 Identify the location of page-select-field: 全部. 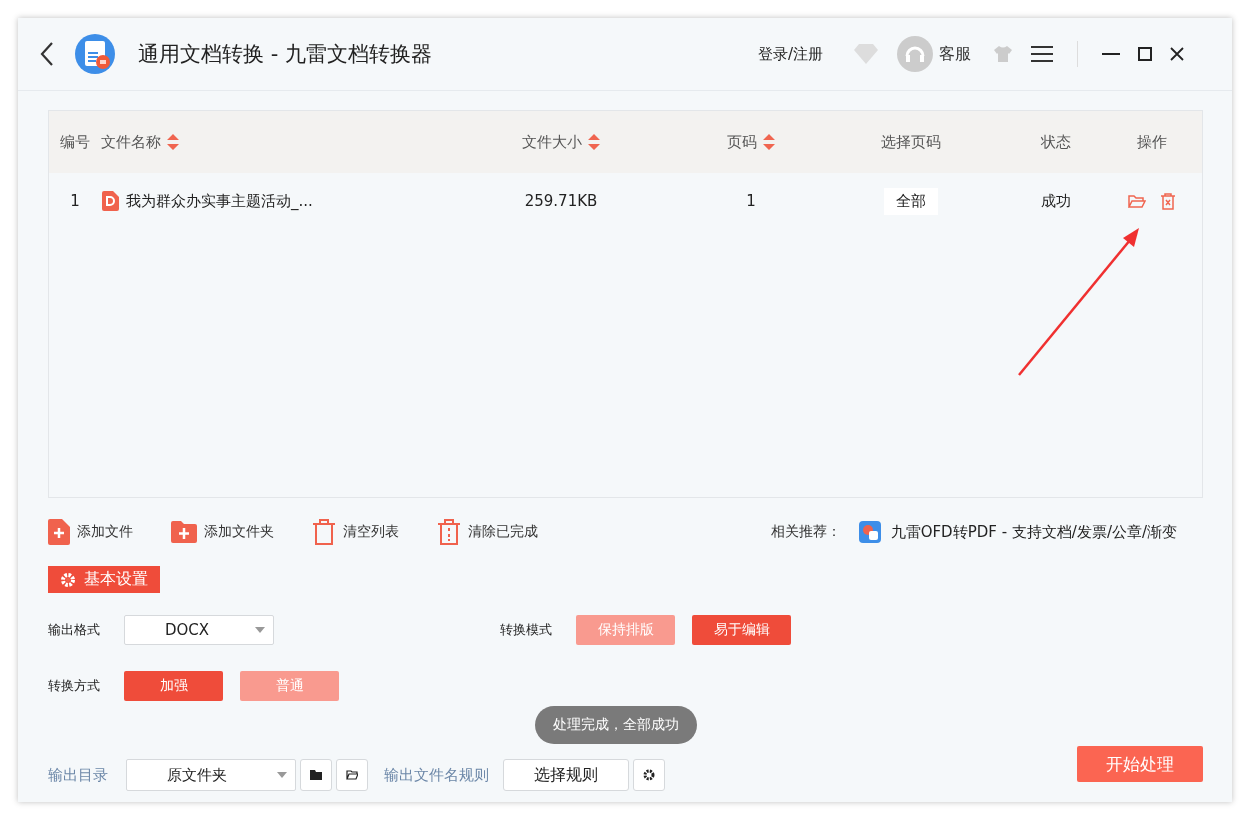
(911, 201).